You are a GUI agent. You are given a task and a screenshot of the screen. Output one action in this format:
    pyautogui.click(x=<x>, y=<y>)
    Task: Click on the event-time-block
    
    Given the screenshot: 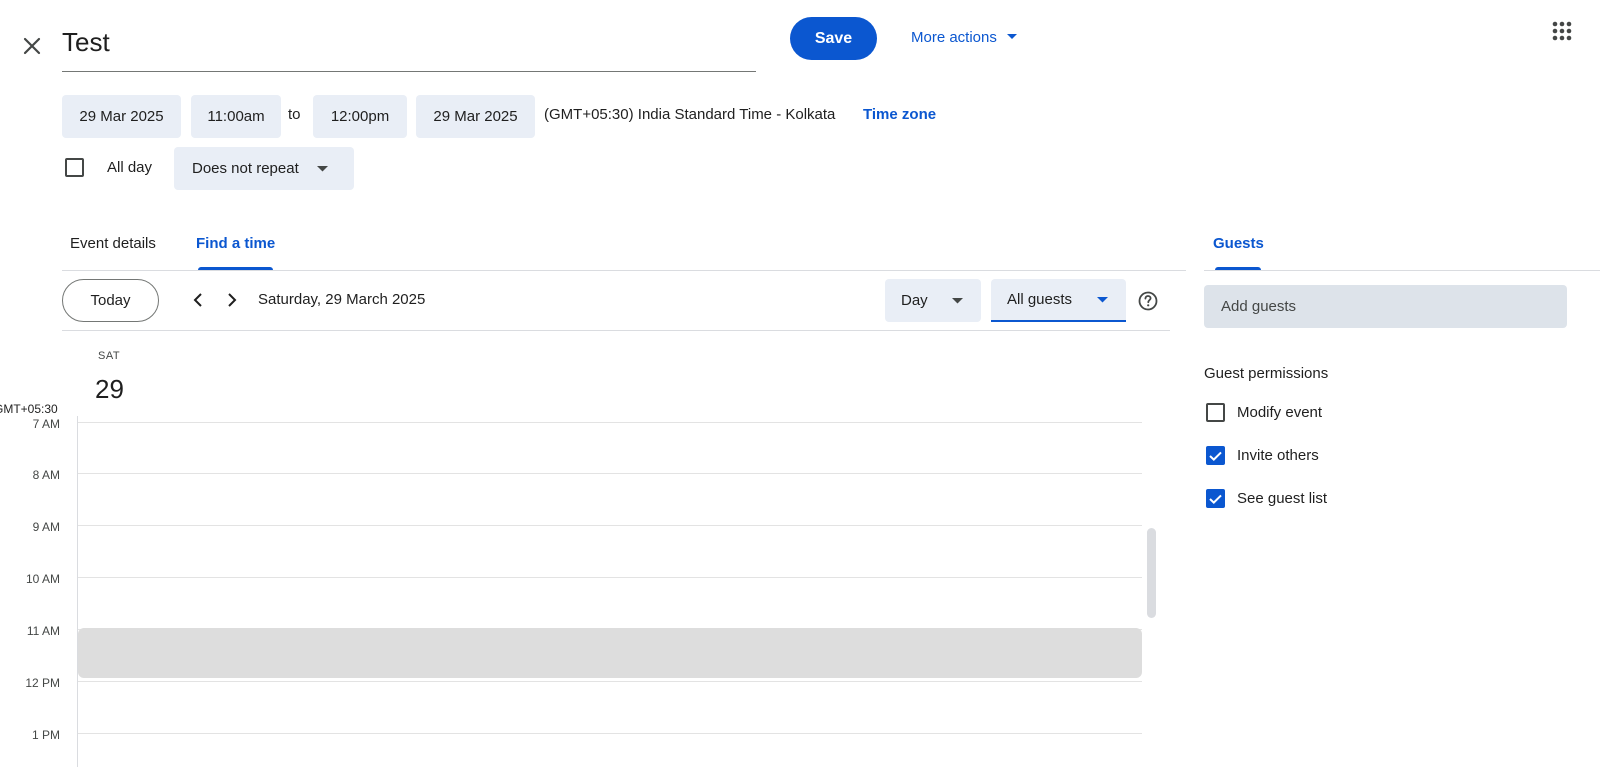 What is the action you would take?
    pyautogui.click(x=610, y=653)
    